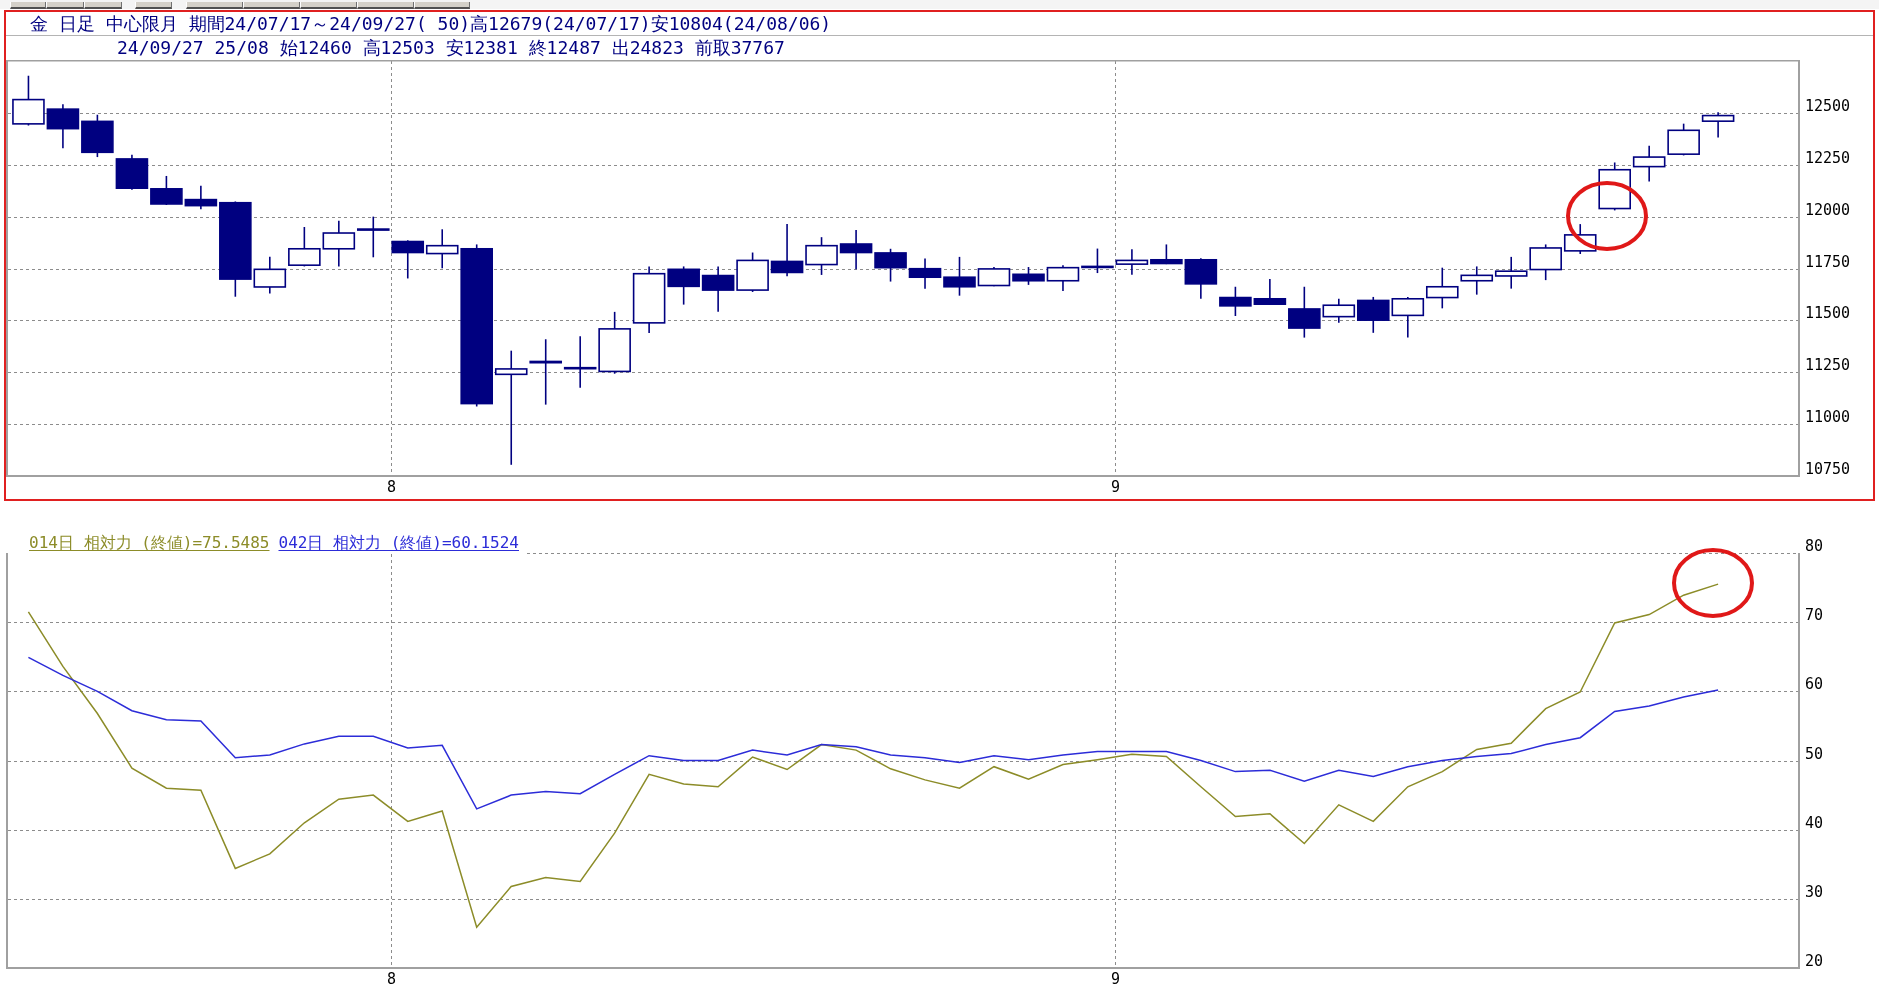 This screenshot has width=1879, height=1000. Describe the element at coordinates (1814, 753) in the screenshot. I see `axis-label: 50` at that location.